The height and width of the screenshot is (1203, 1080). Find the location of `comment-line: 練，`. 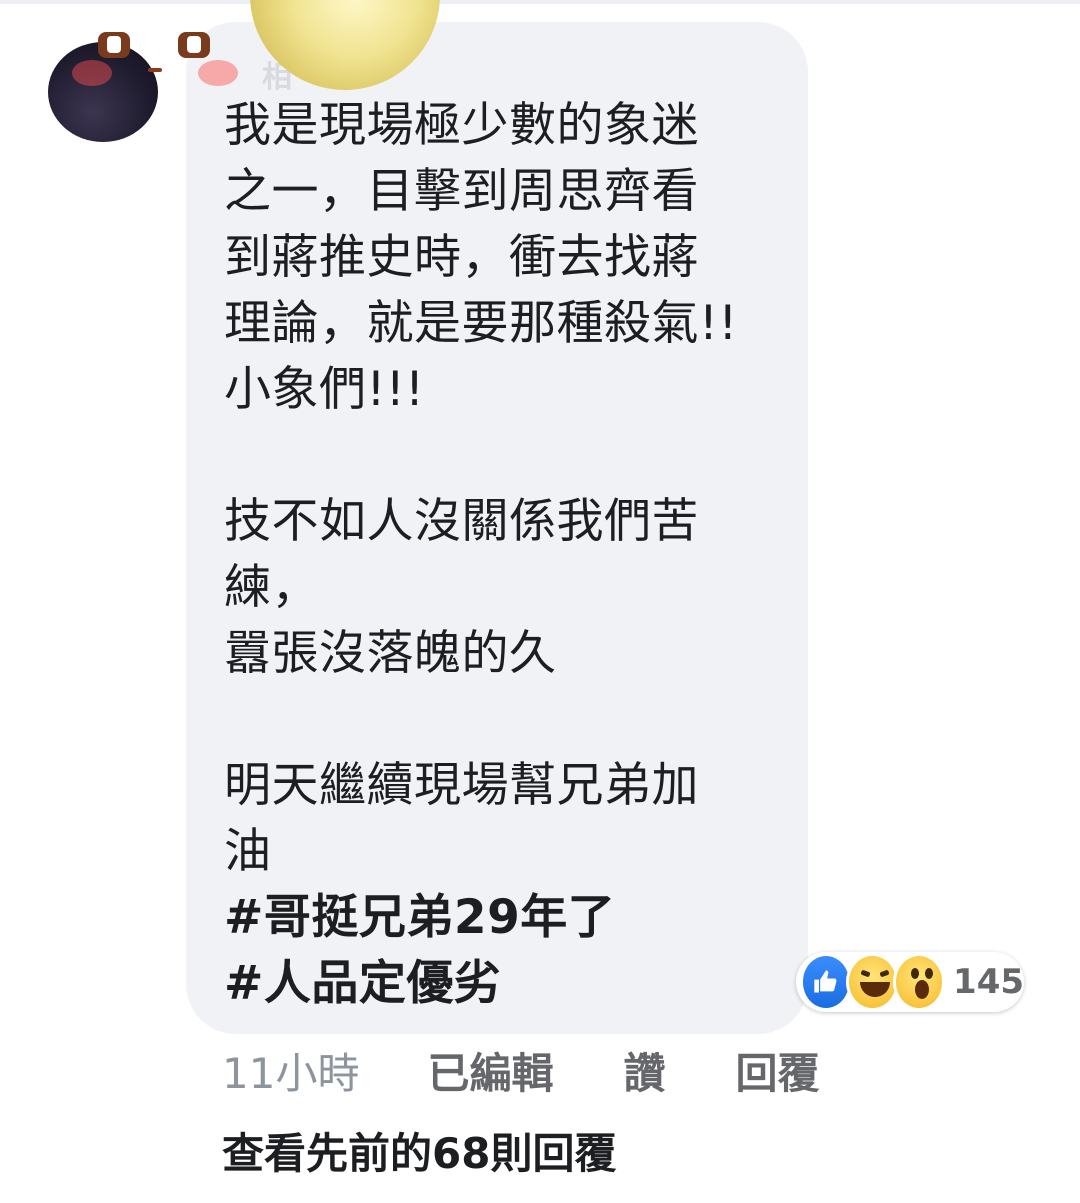

comment-line: 練， is located at coordinates (271, 587).